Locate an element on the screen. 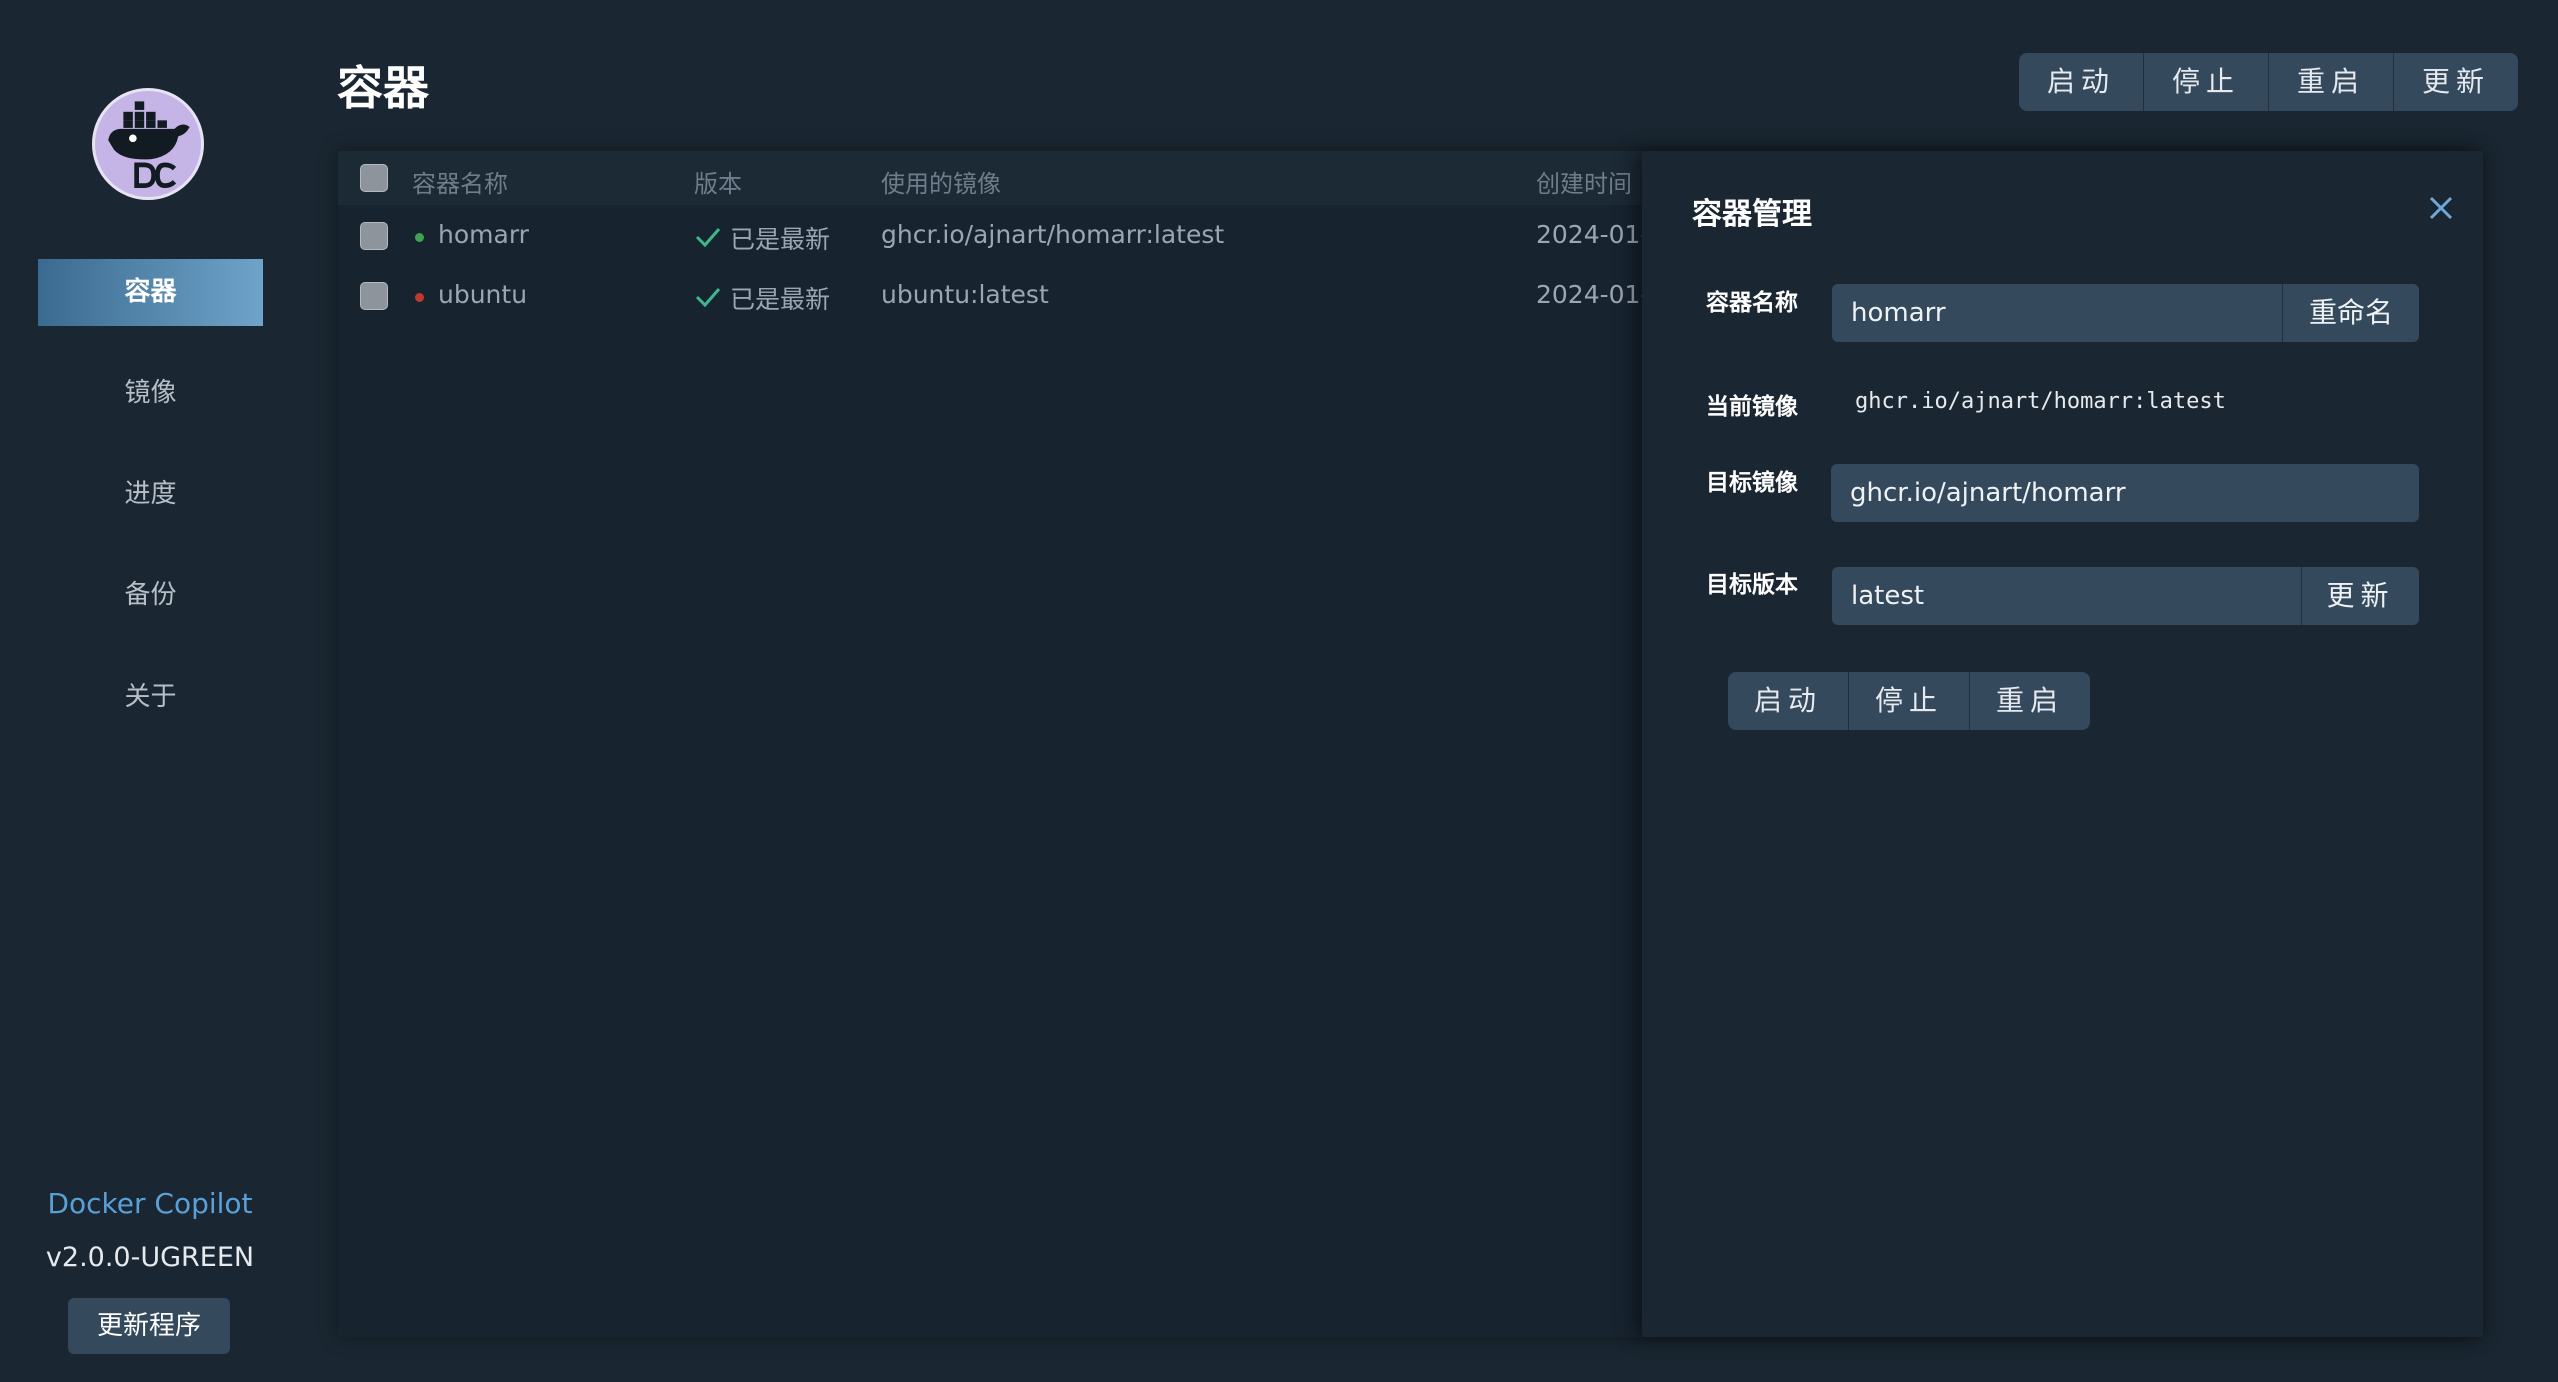 Image resolution: width=2558 pixels, height=1382 pixels. sidebar-item-containers: 容器 is located at coordinates (150, 292).